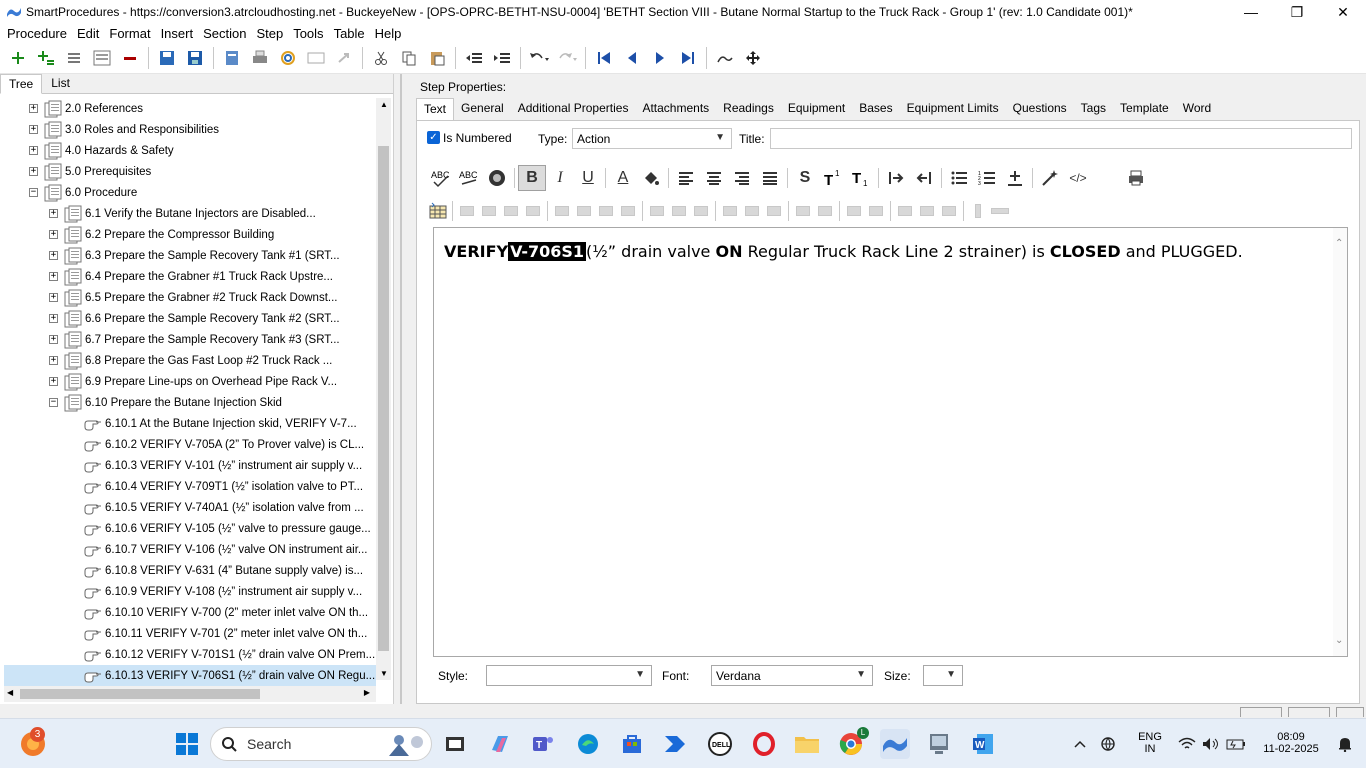 This screenshot has height=768, width=1366. What do you see at coordinates (573, 109) in the screenshot?
I see `tab-additional-properties: Additional Properties` at bounding box center [573, 109].